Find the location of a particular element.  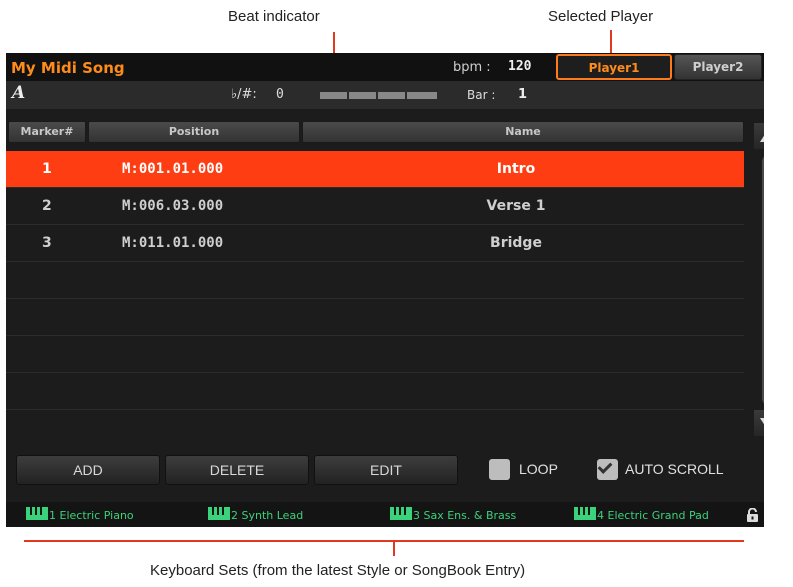

marker-name: Verse 1 is located at coordinates (516, 206).